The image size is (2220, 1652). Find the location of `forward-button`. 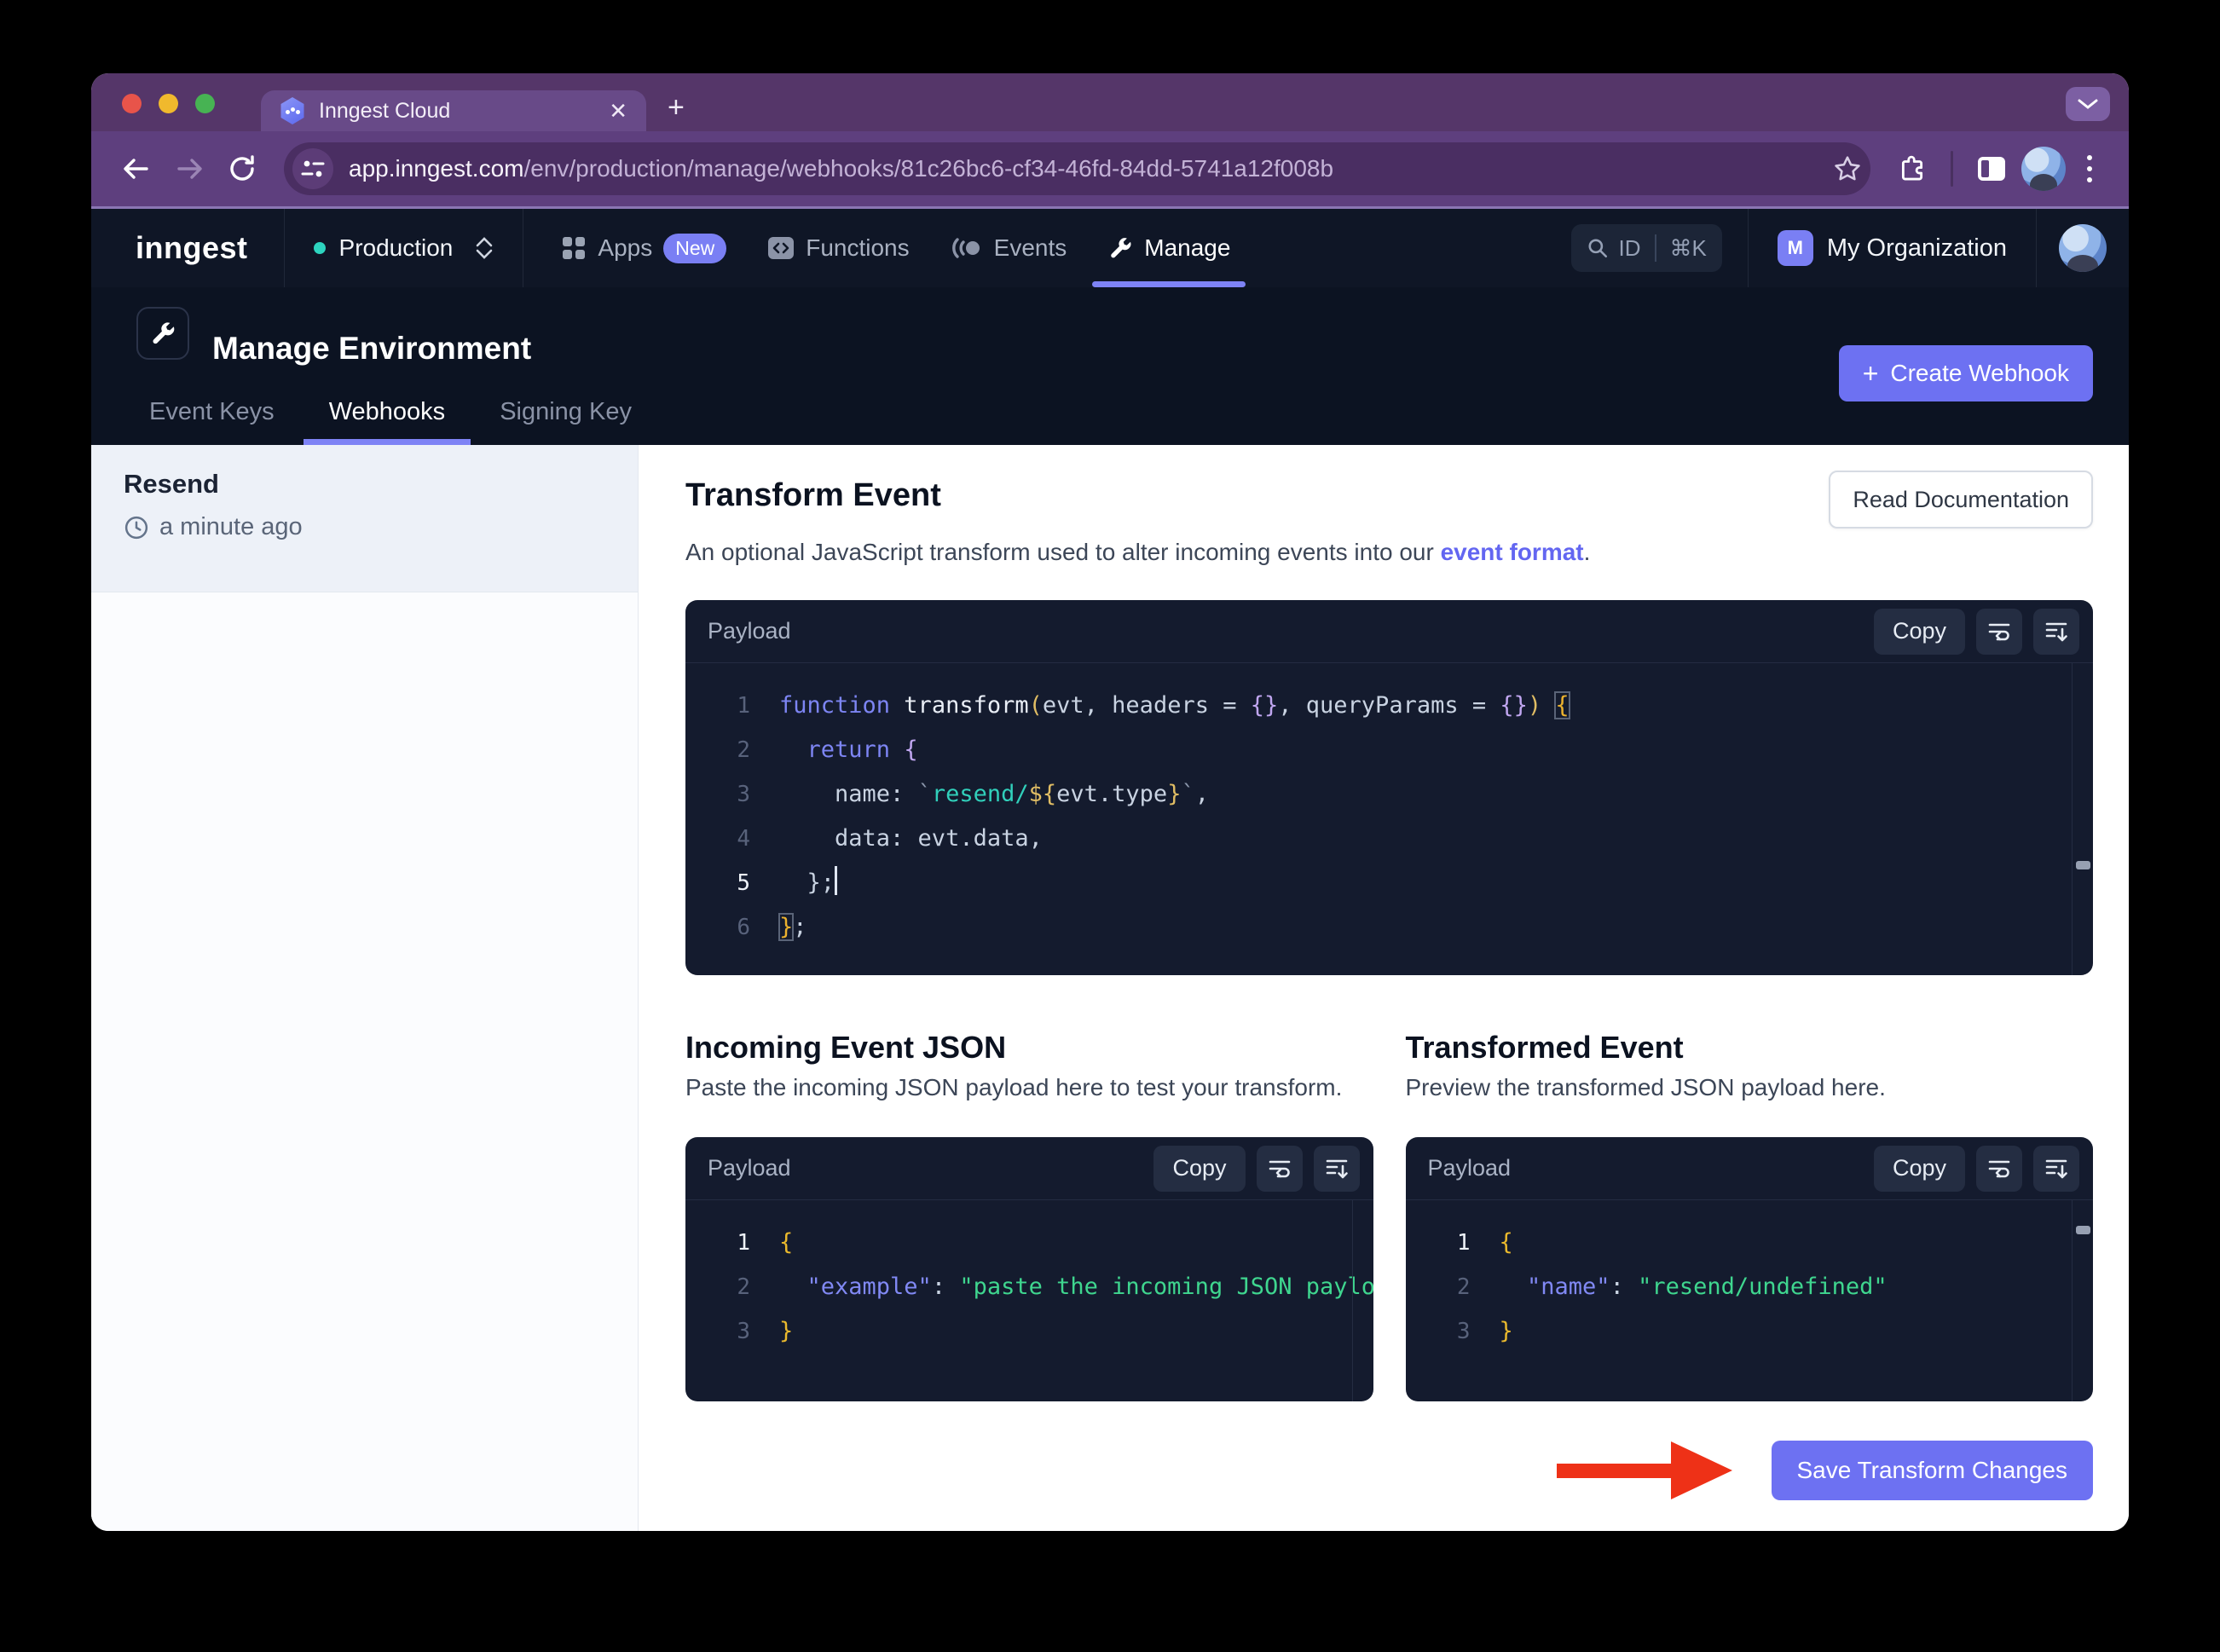

forward-button is located at coordinates (189, 169).